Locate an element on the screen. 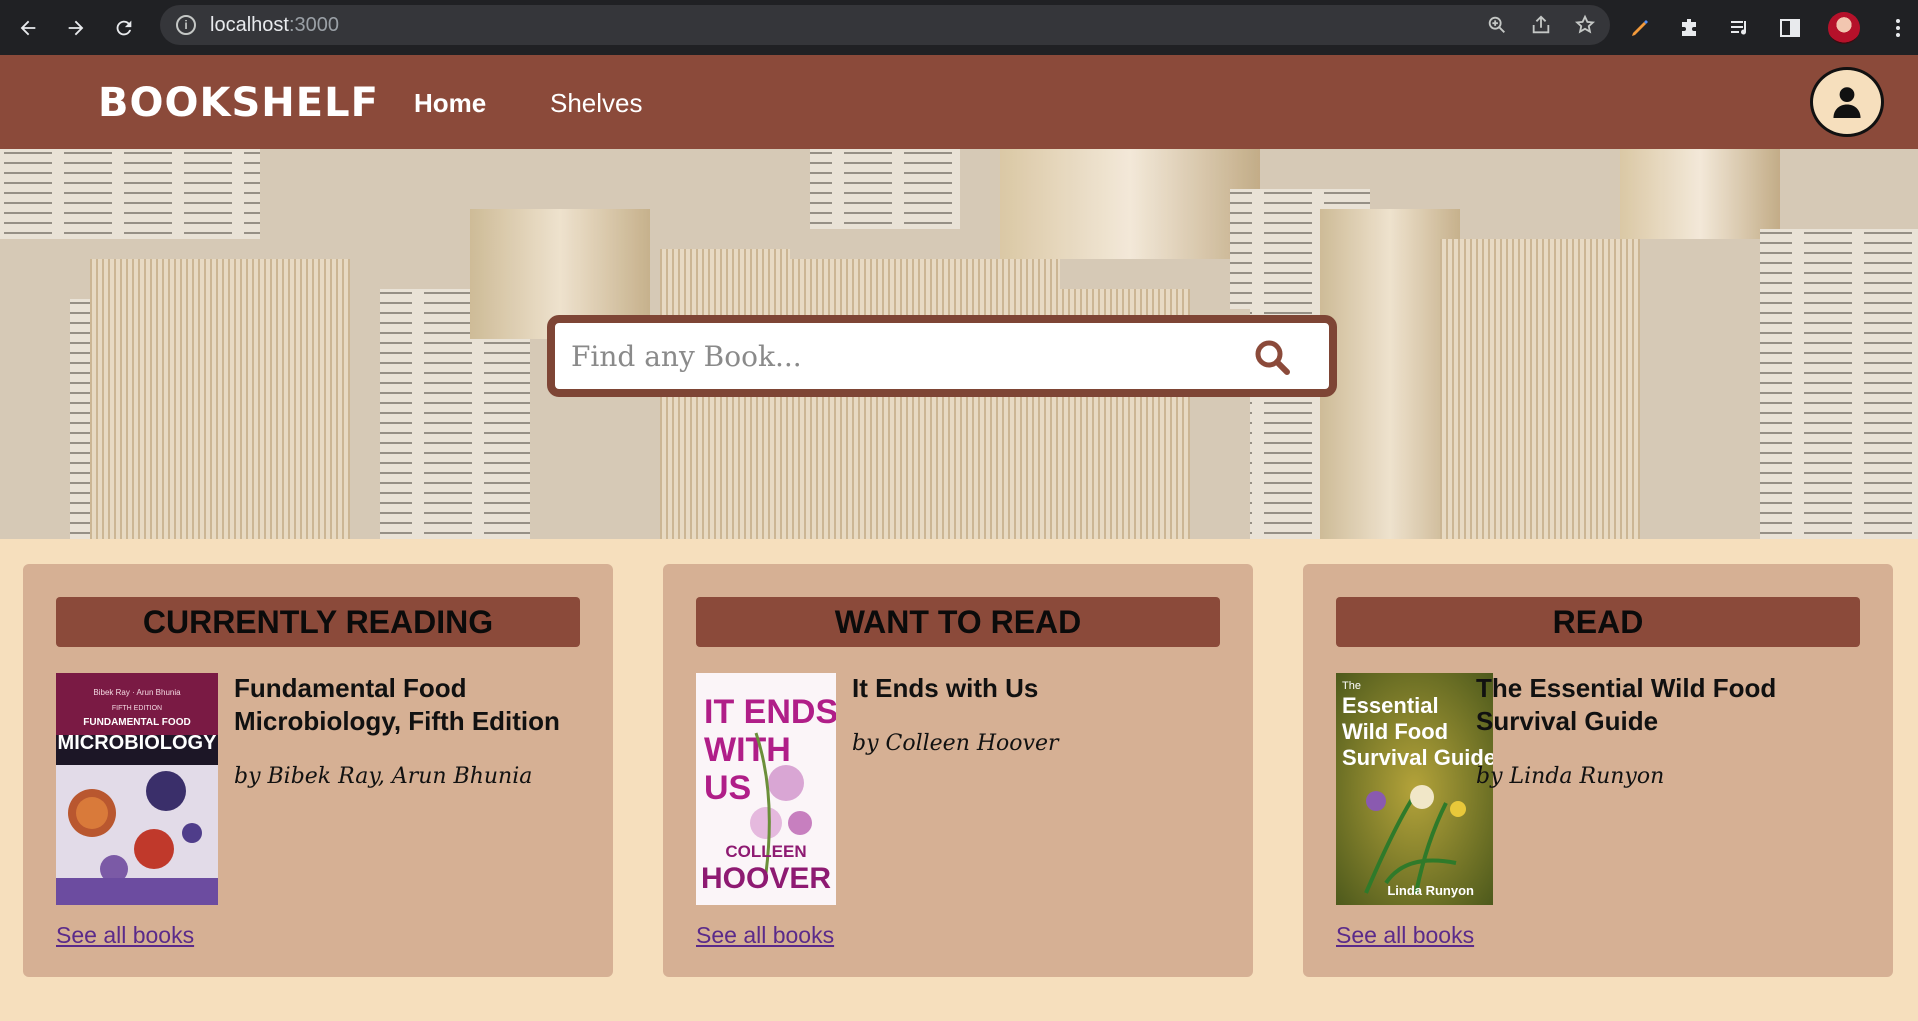 The height and width of the screenshot is (1021, 1918). address-bar: i localhost:3000 is located at coordinates (885, 25).